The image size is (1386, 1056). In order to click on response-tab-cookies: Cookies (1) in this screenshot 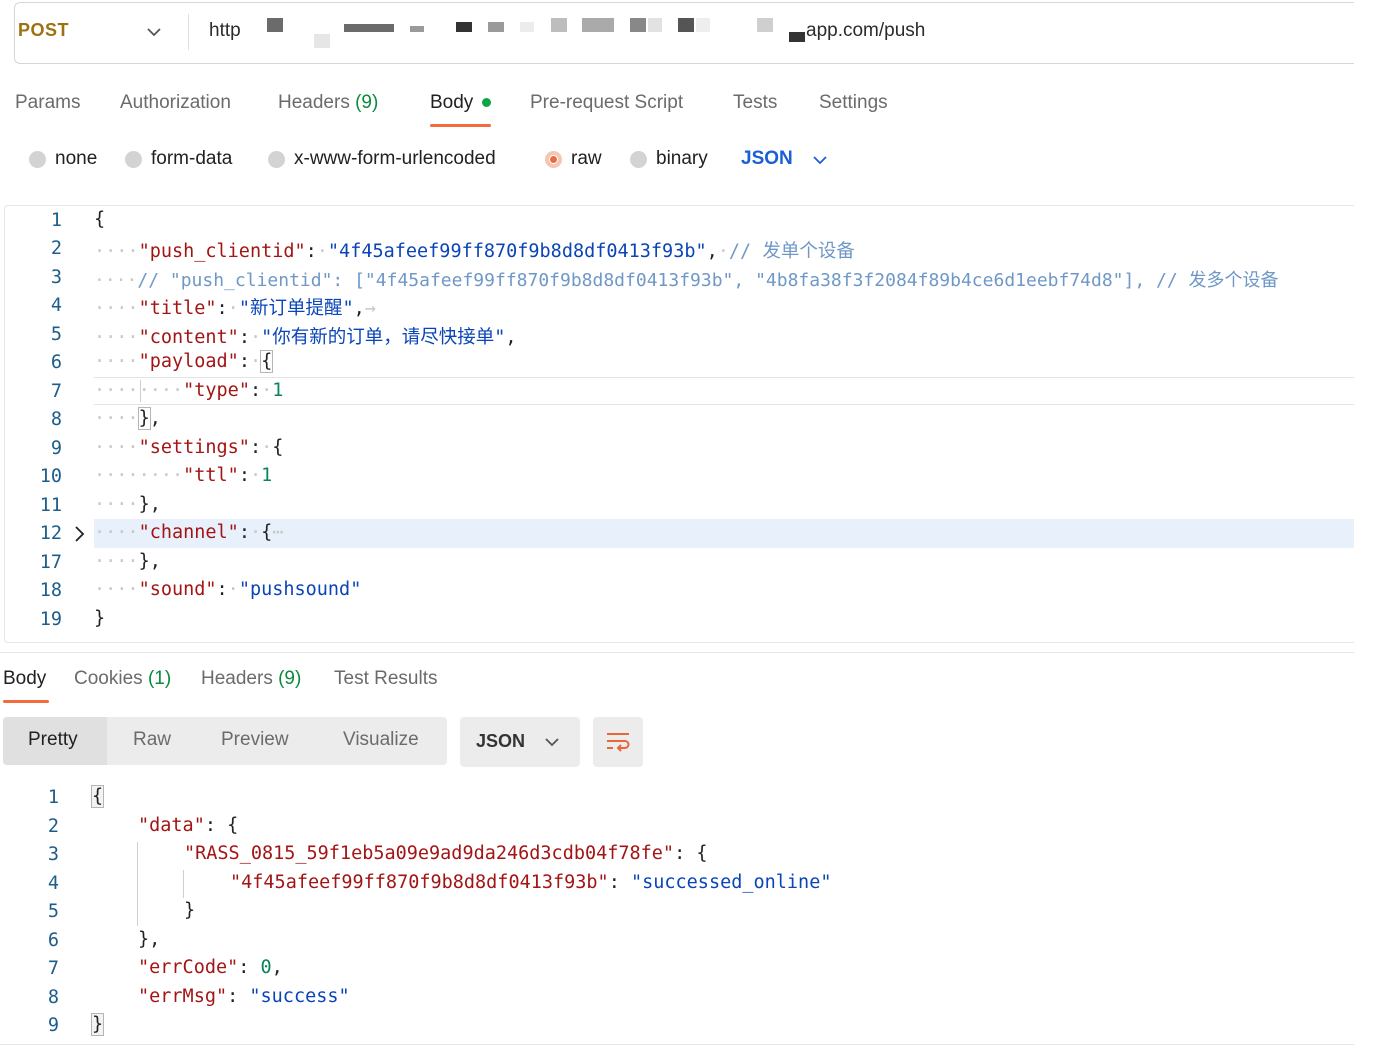, I will do `click(122, 679)`.